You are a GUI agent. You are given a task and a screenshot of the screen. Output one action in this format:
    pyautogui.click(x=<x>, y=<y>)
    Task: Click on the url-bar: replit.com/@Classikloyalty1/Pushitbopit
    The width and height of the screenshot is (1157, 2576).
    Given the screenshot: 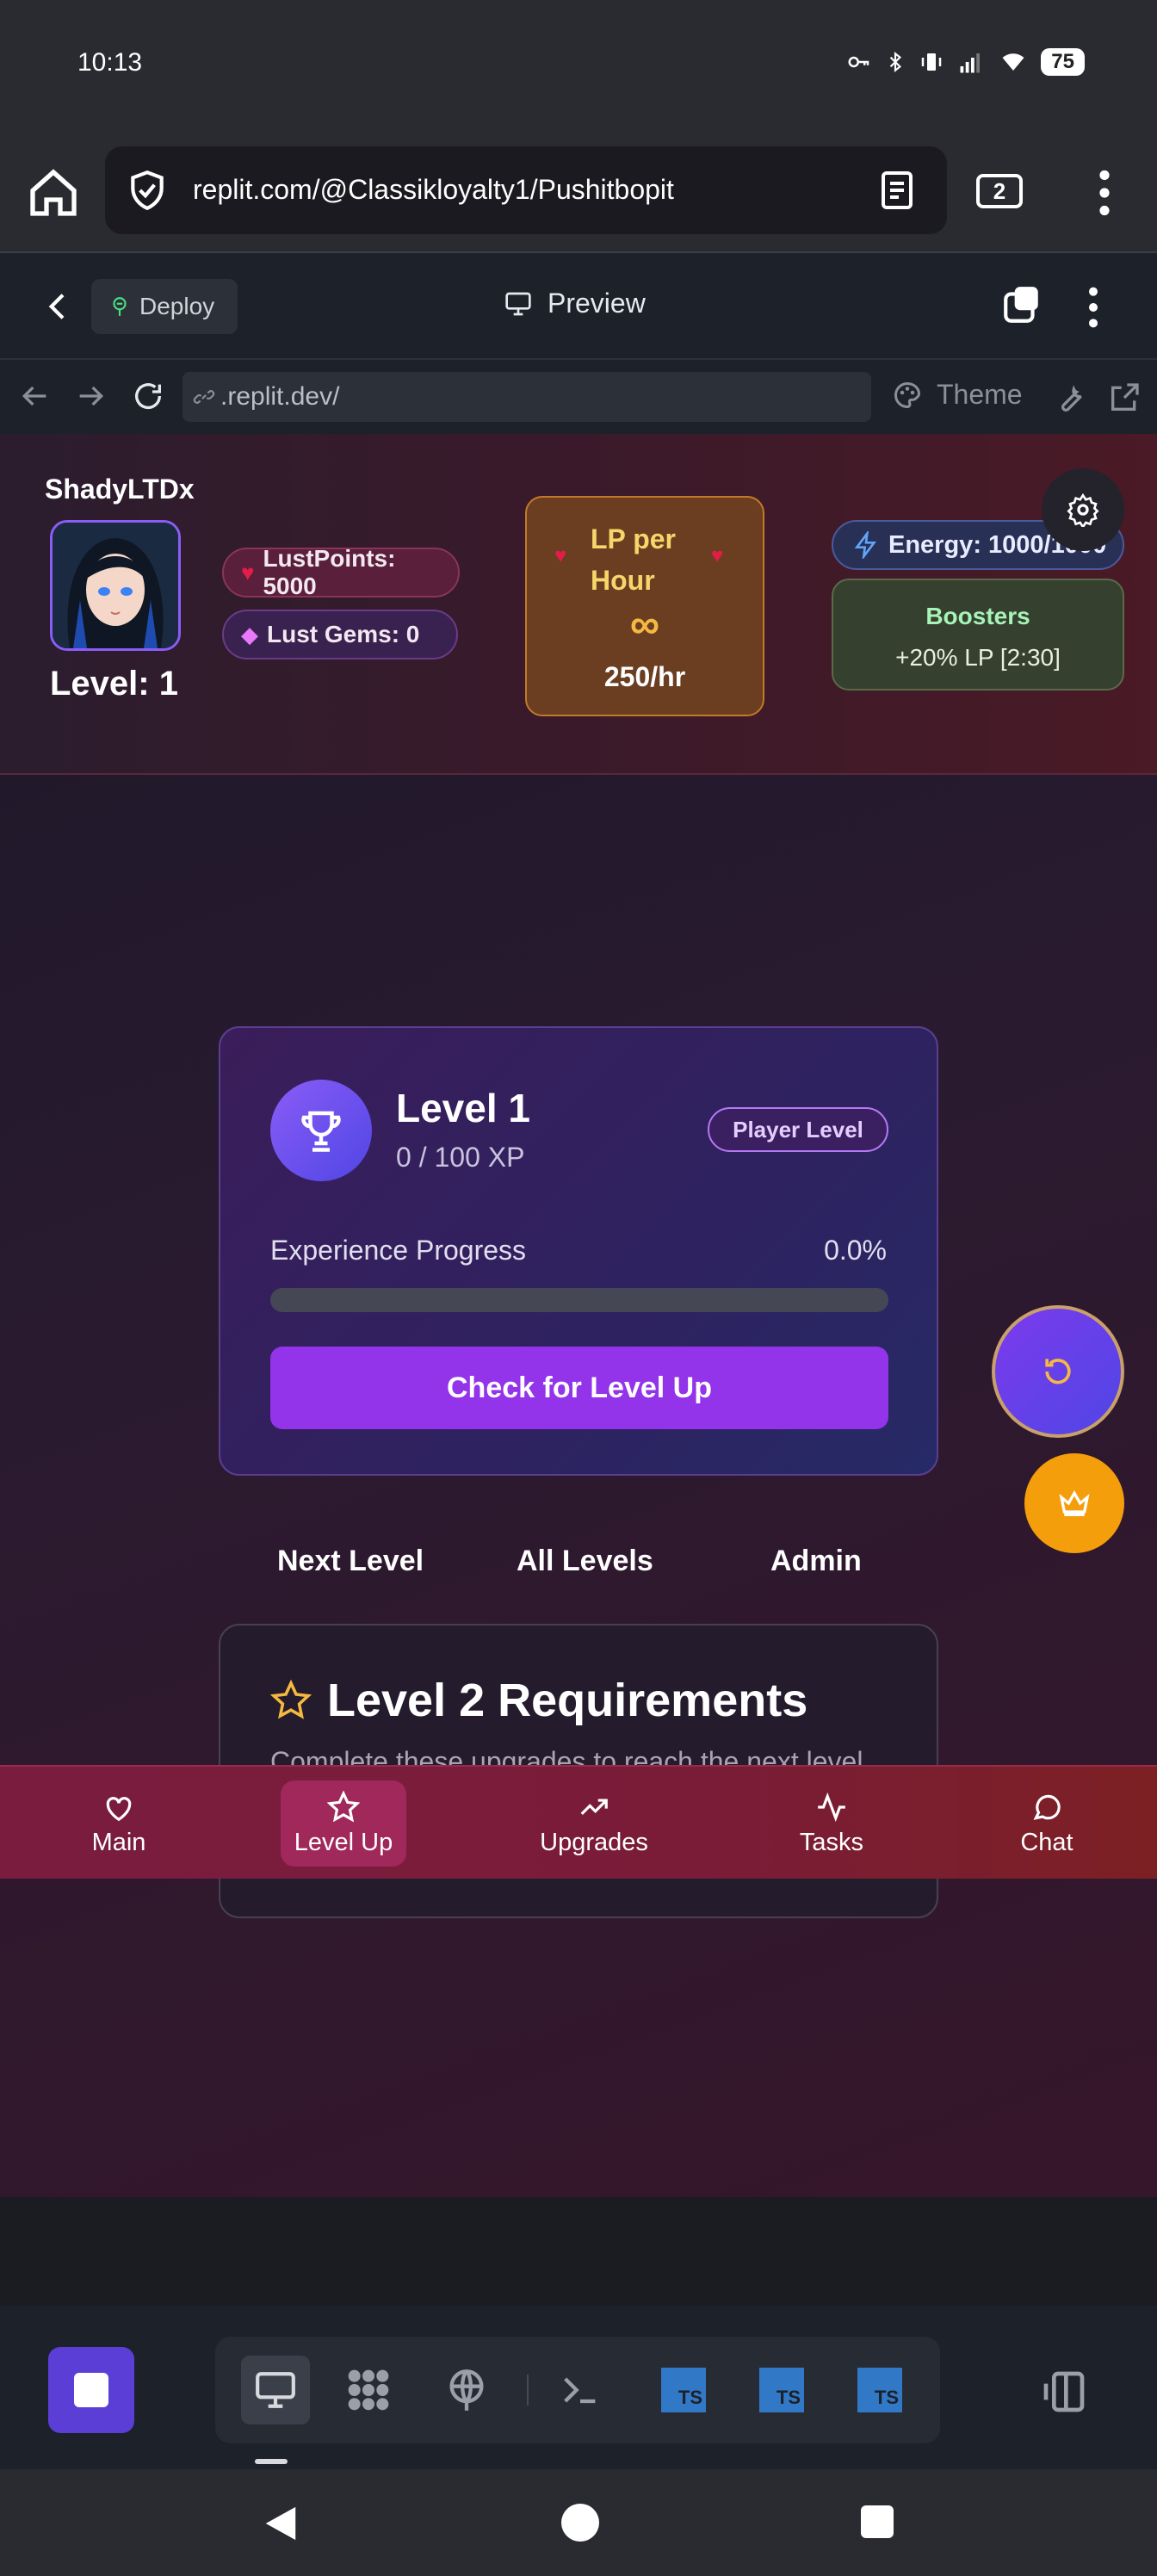 What is the action you would take?
    pyautogui.click(x=526, y=190)
    